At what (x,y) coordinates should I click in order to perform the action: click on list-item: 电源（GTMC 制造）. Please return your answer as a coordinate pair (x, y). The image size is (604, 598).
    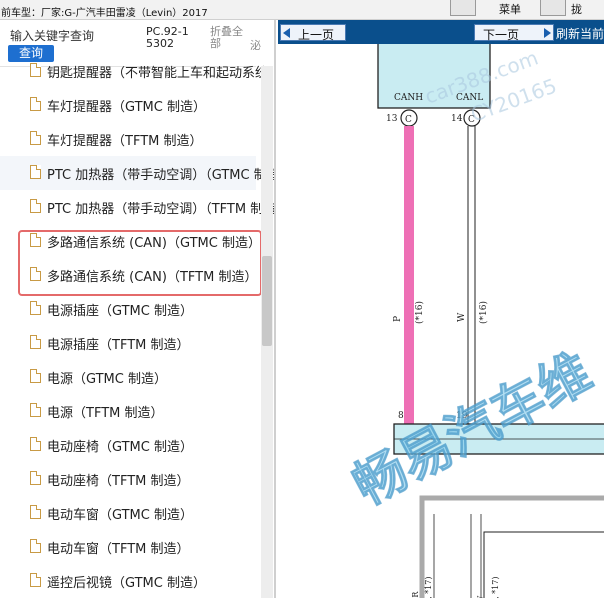
    Looking at the image, I should click on (128, 377).